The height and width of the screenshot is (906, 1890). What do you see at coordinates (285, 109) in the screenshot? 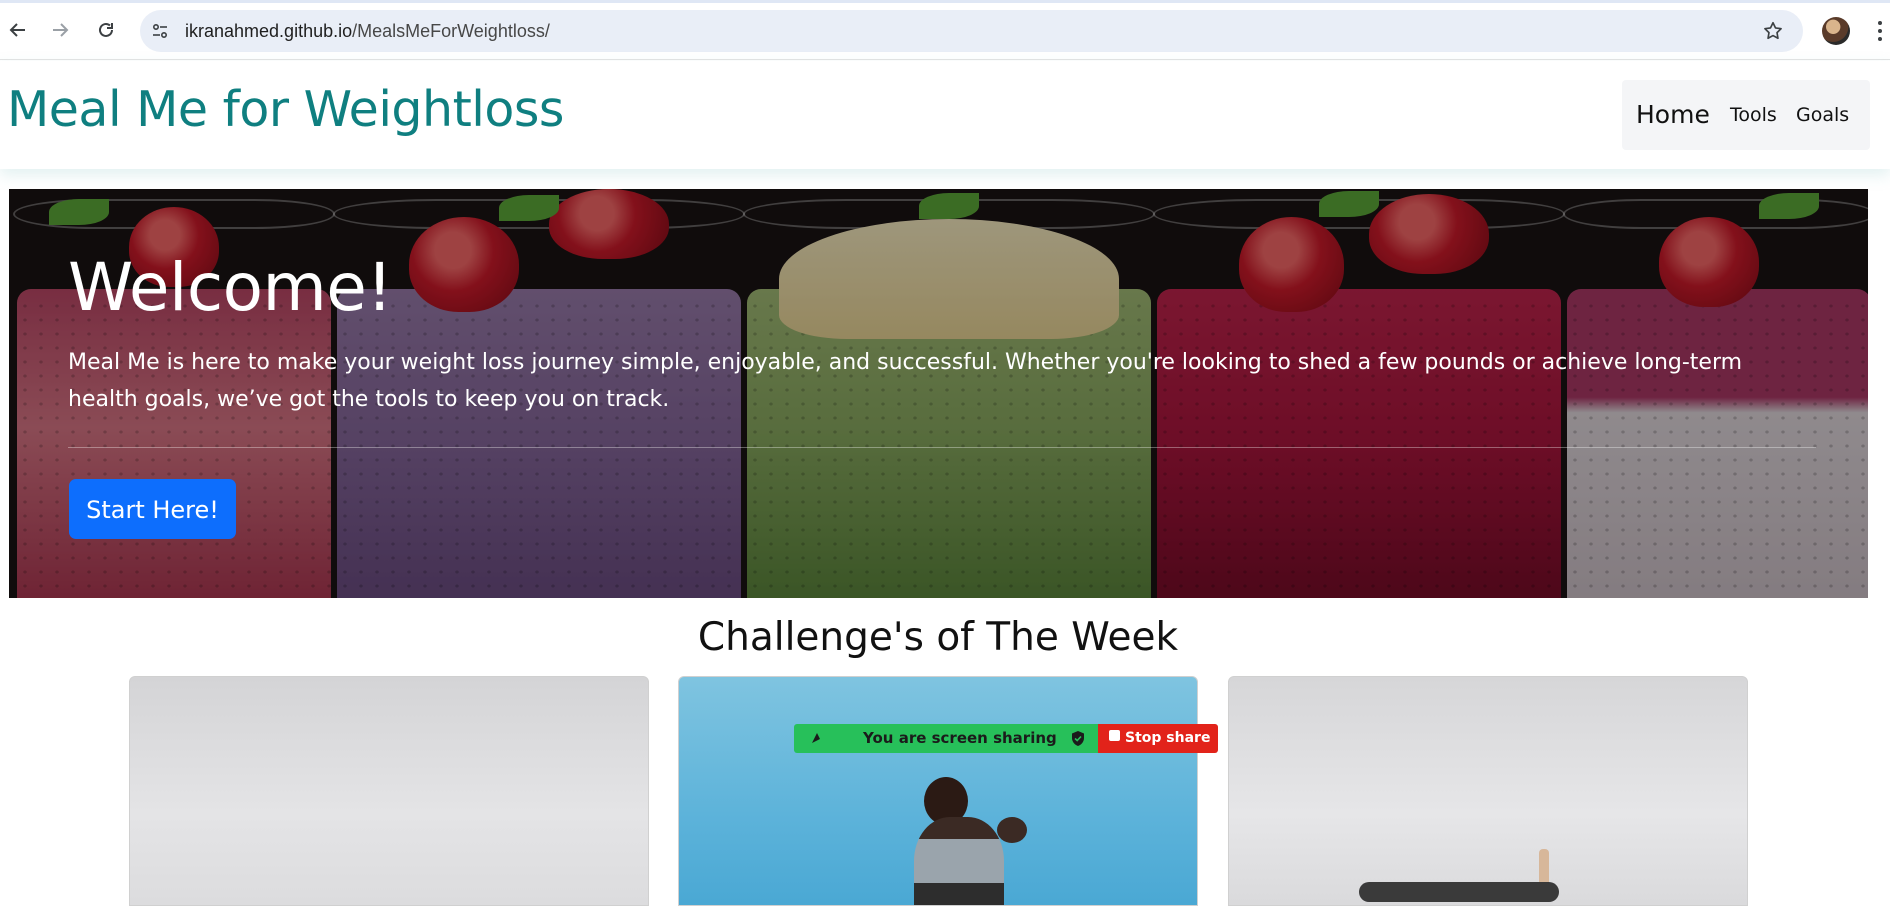
I see `site-brand: Meal Me for Weightloss` at bounding box center [285, 109].